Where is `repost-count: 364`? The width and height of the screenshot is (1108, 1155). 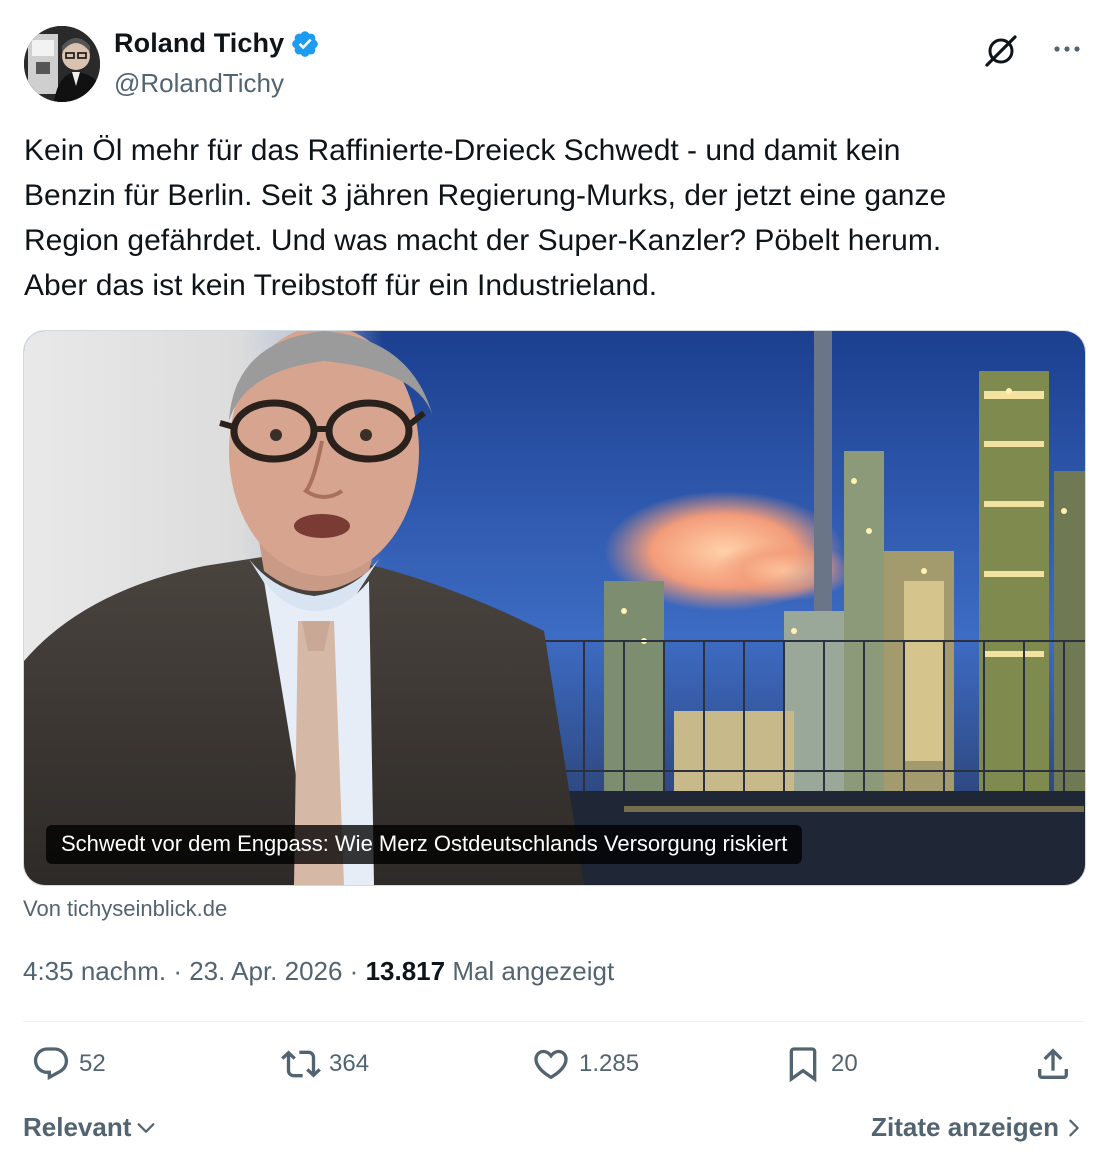
repost-count: 364 is located at coordinates (349, 1063).